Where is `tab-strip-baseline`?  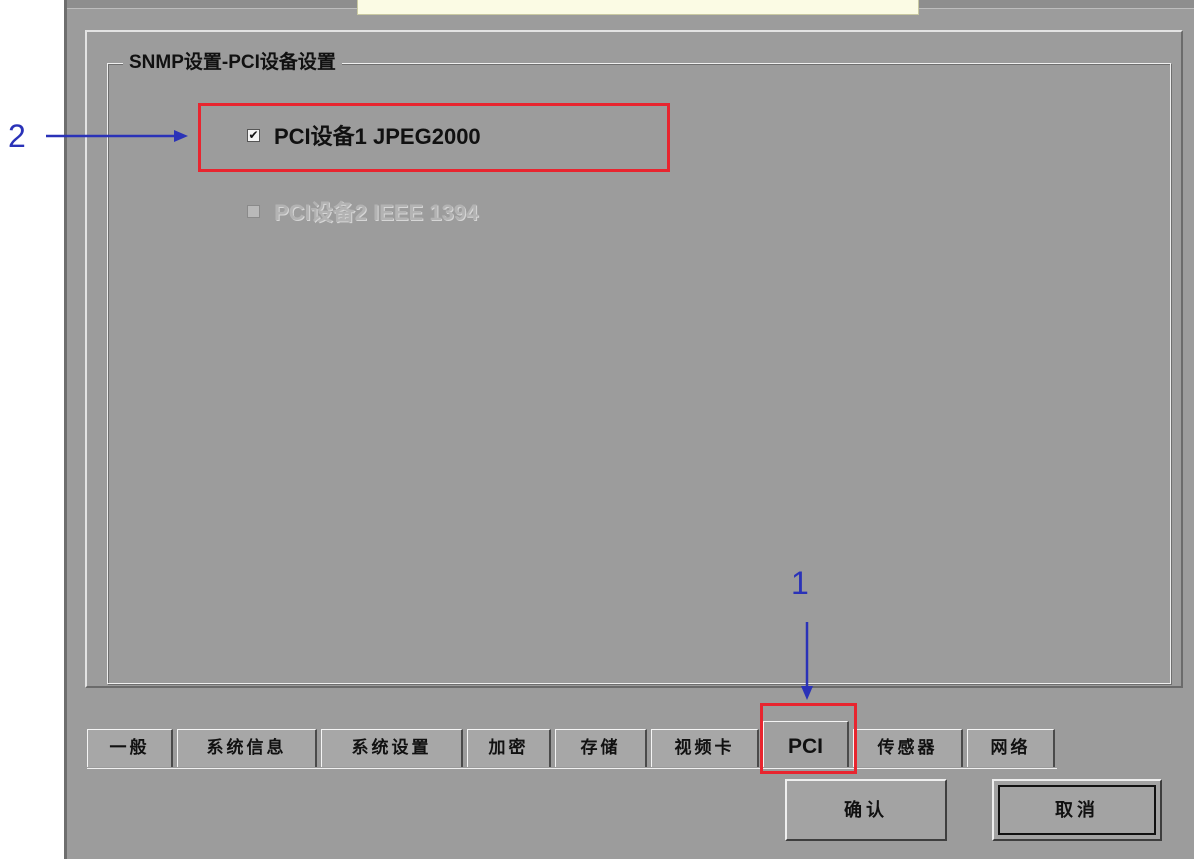 tab-strip-baseline is located at coordinates (572, 768).